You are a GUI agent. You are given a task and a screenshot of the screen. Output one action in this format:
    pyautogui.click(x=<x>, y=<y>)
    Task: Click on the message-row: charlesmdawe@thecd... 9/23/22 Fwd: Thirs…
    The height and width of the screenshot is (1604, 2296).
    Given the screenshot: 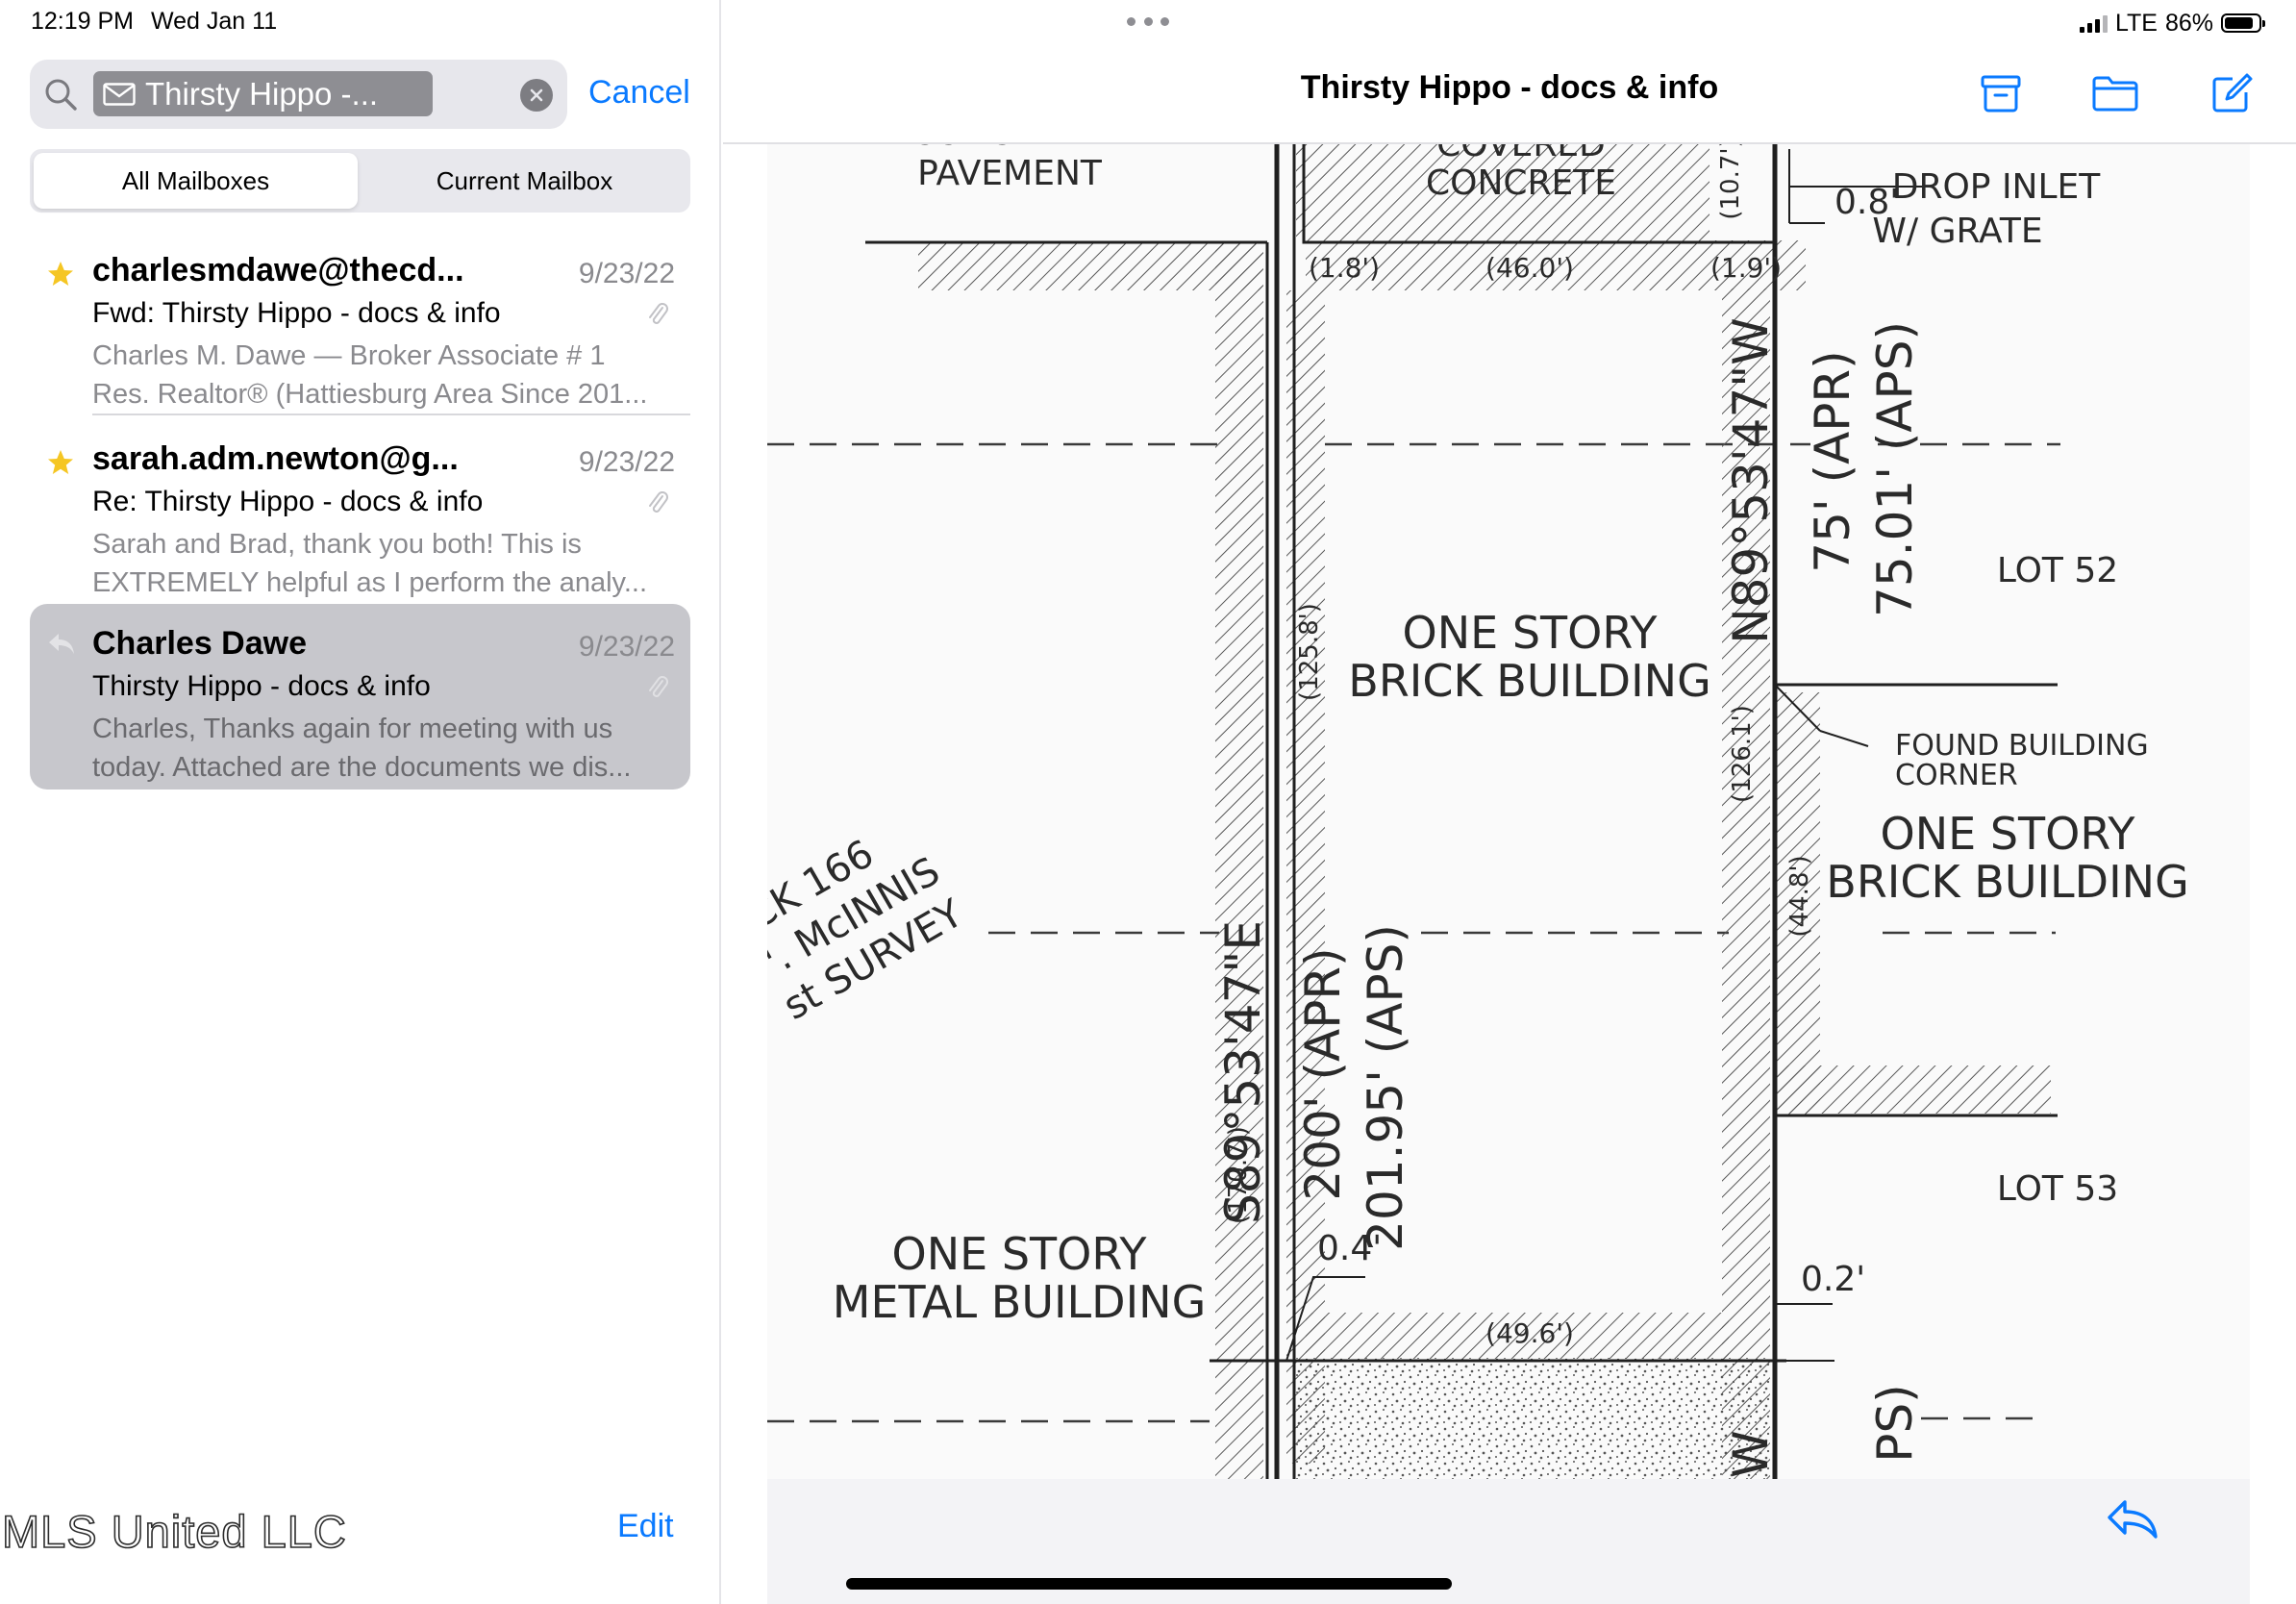 What is the action you would take?
    pyautogui.click(x=360, y=323)
    